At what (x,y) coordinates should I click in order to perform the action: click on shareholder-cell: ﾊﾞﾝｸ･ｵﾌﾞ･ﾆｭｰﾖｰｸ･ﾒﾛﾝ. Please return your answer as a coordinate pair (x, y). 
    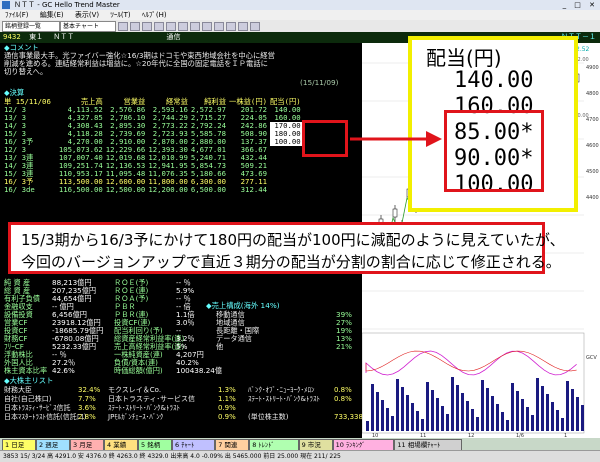
    Looking at the image, I should click on (281, 390).